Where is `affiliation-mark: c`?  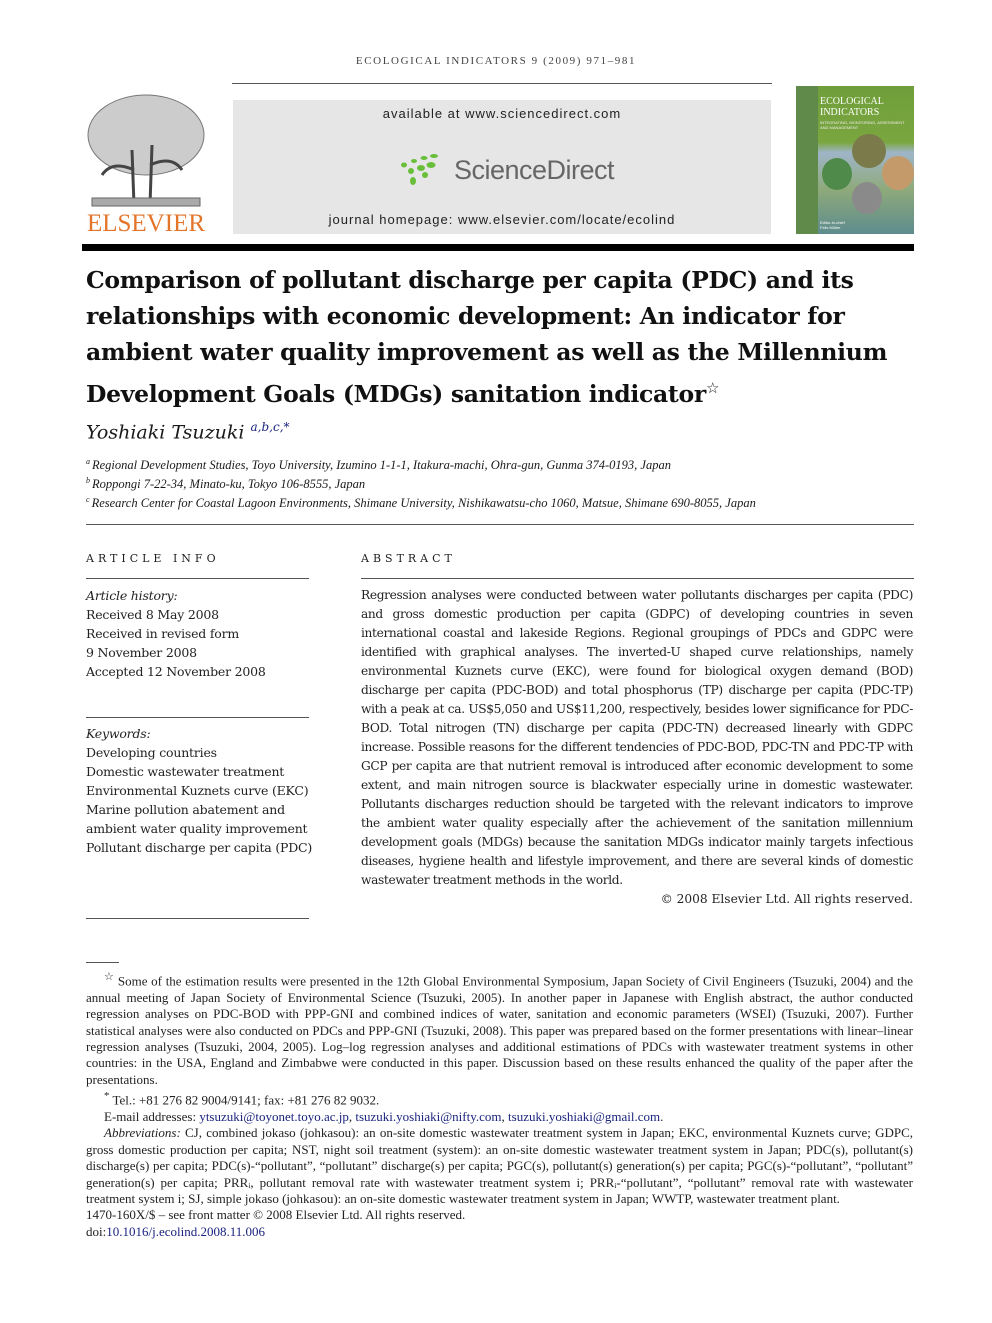
affiliation-mark: c is located at coordinates (88, 499).